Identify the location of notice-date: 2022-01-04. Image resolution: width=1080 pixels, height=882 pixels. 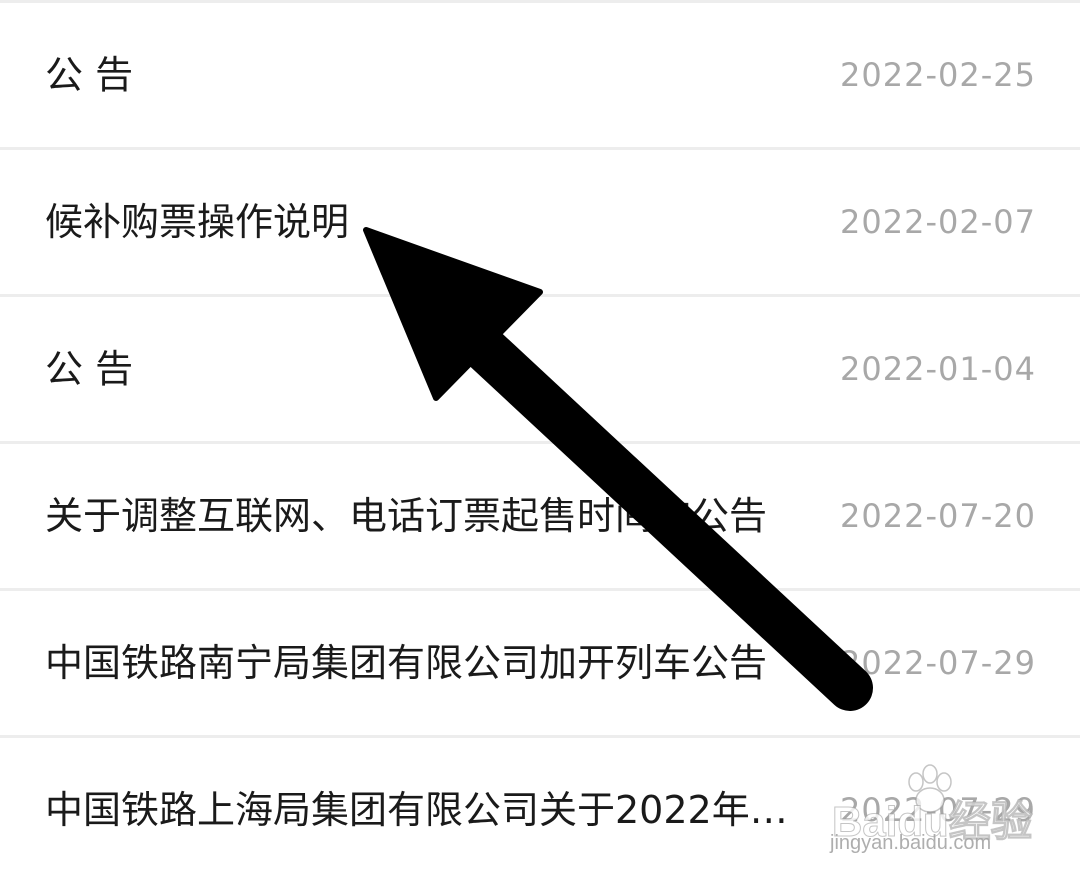
(938, 369).